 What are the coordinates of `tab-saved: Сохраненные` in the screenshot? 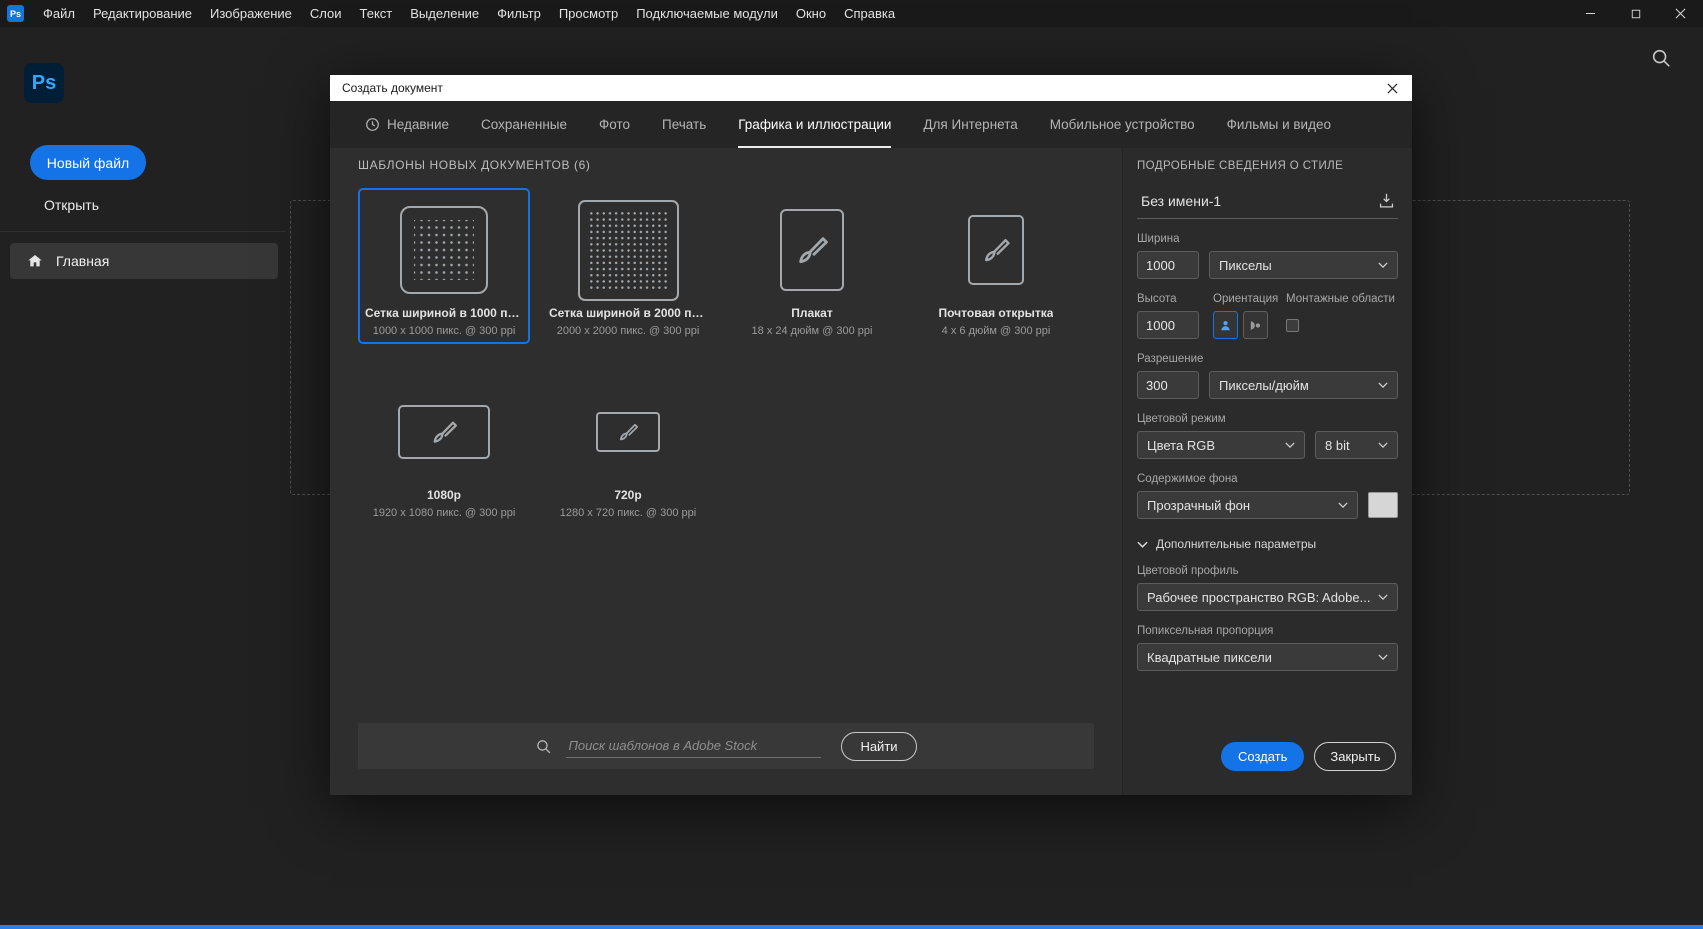 It's located at (524, 124).